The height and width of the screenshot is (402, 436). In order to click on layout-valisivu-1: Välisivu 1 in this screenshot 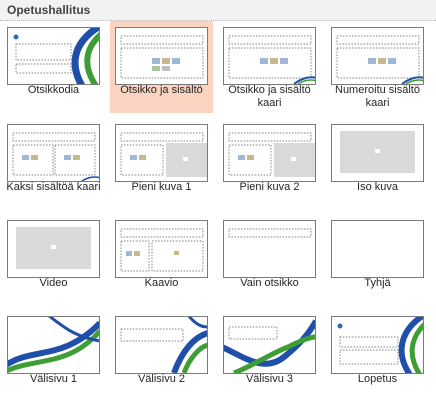, I will do `click(53, 356)`.